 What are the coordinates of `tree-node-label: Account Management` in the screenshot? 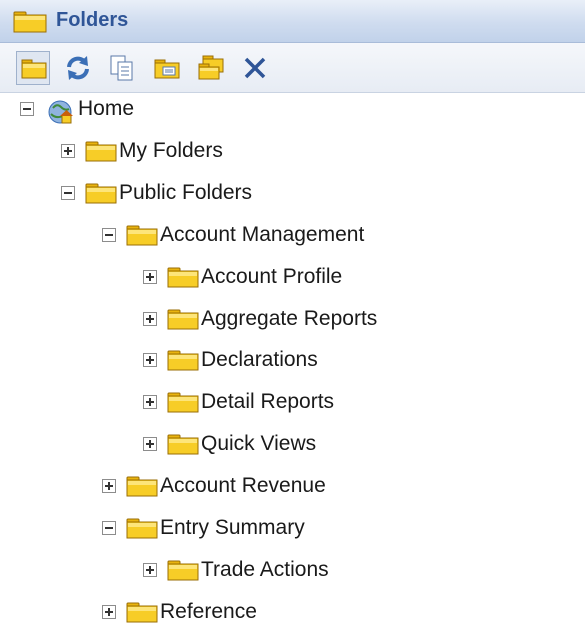 It's located at (262, 234).